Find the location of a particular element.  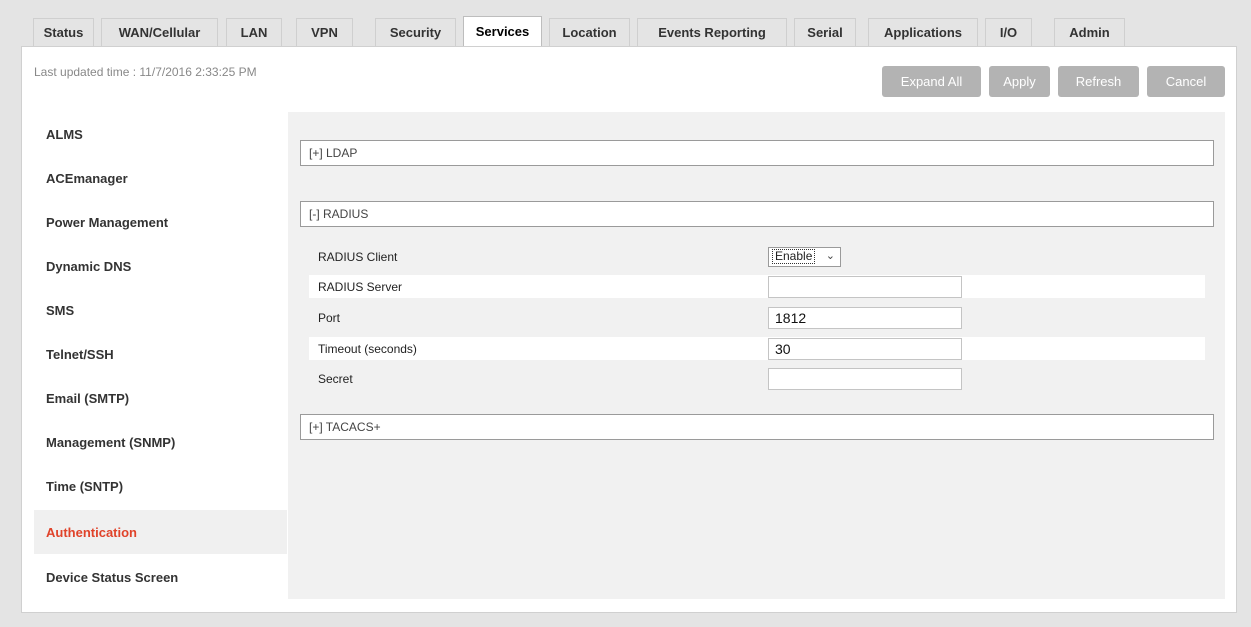

tab-vpn: VPN is located at coordinates (324, 32).